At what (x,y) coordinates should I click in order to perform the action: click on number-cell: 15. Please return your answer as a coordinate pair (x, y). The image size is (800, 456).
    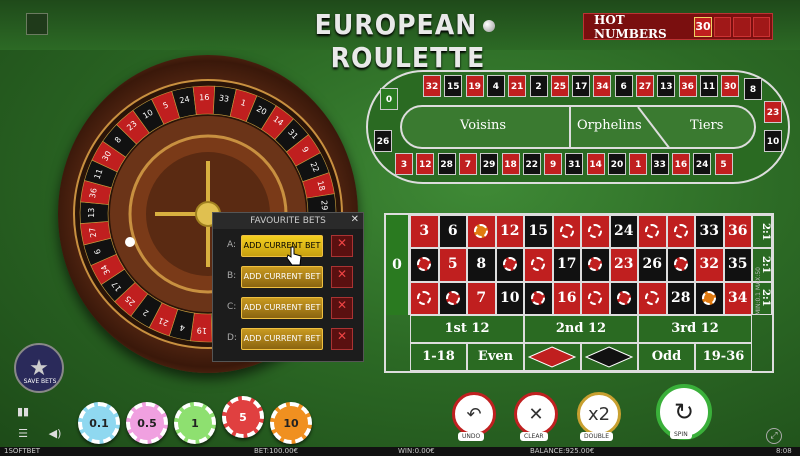
    Looking at the image, I should click on (538, 232).